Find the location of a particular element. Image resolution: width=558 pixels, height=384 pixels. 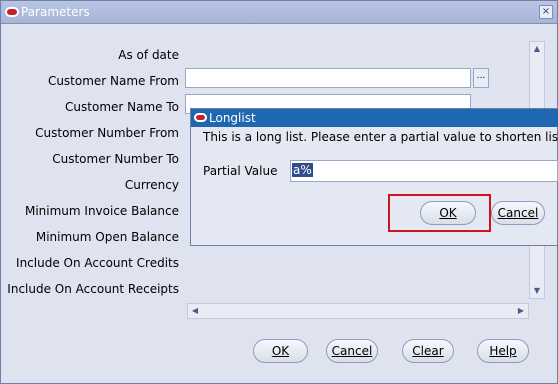

partial-value-input: a% is located at coordinates (424, 171).